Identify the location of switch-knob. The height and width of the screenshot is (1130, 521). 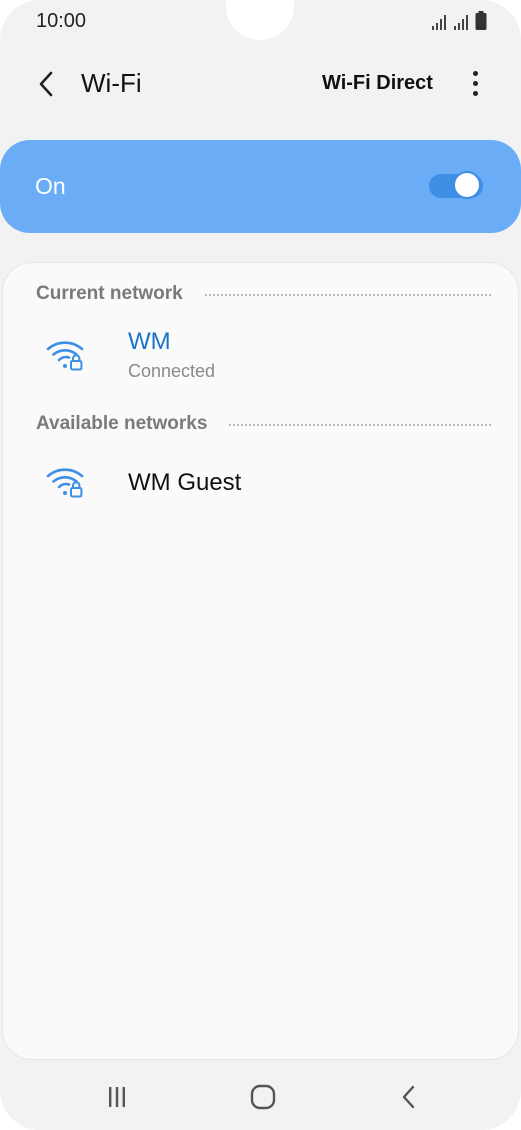
(467, 185).